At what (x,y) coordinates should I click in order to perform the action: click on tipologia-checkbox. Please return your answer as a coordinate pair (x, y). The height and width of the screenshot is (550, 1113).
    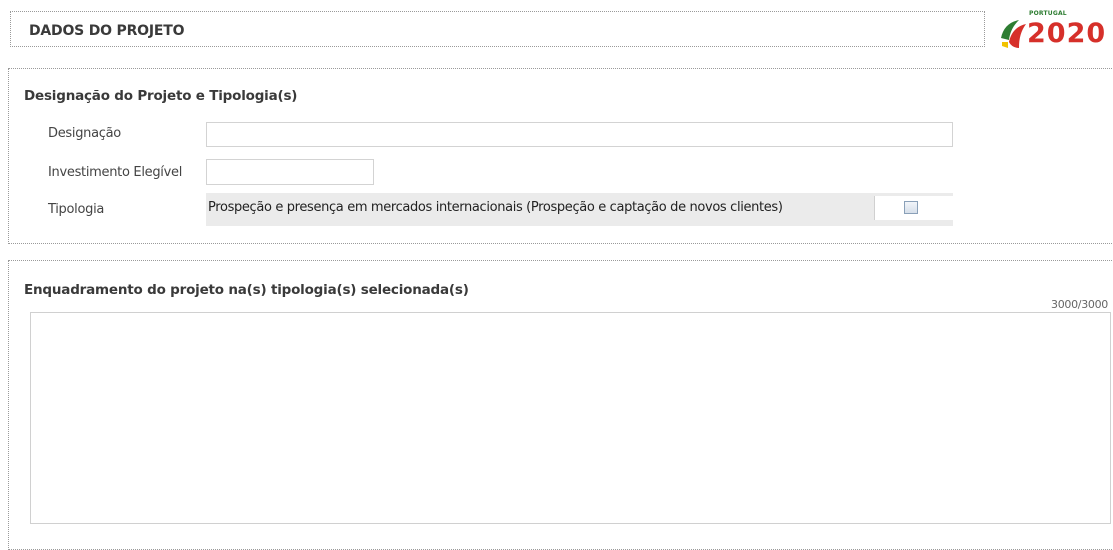
    Looking at the image, I should click on (911, 207).